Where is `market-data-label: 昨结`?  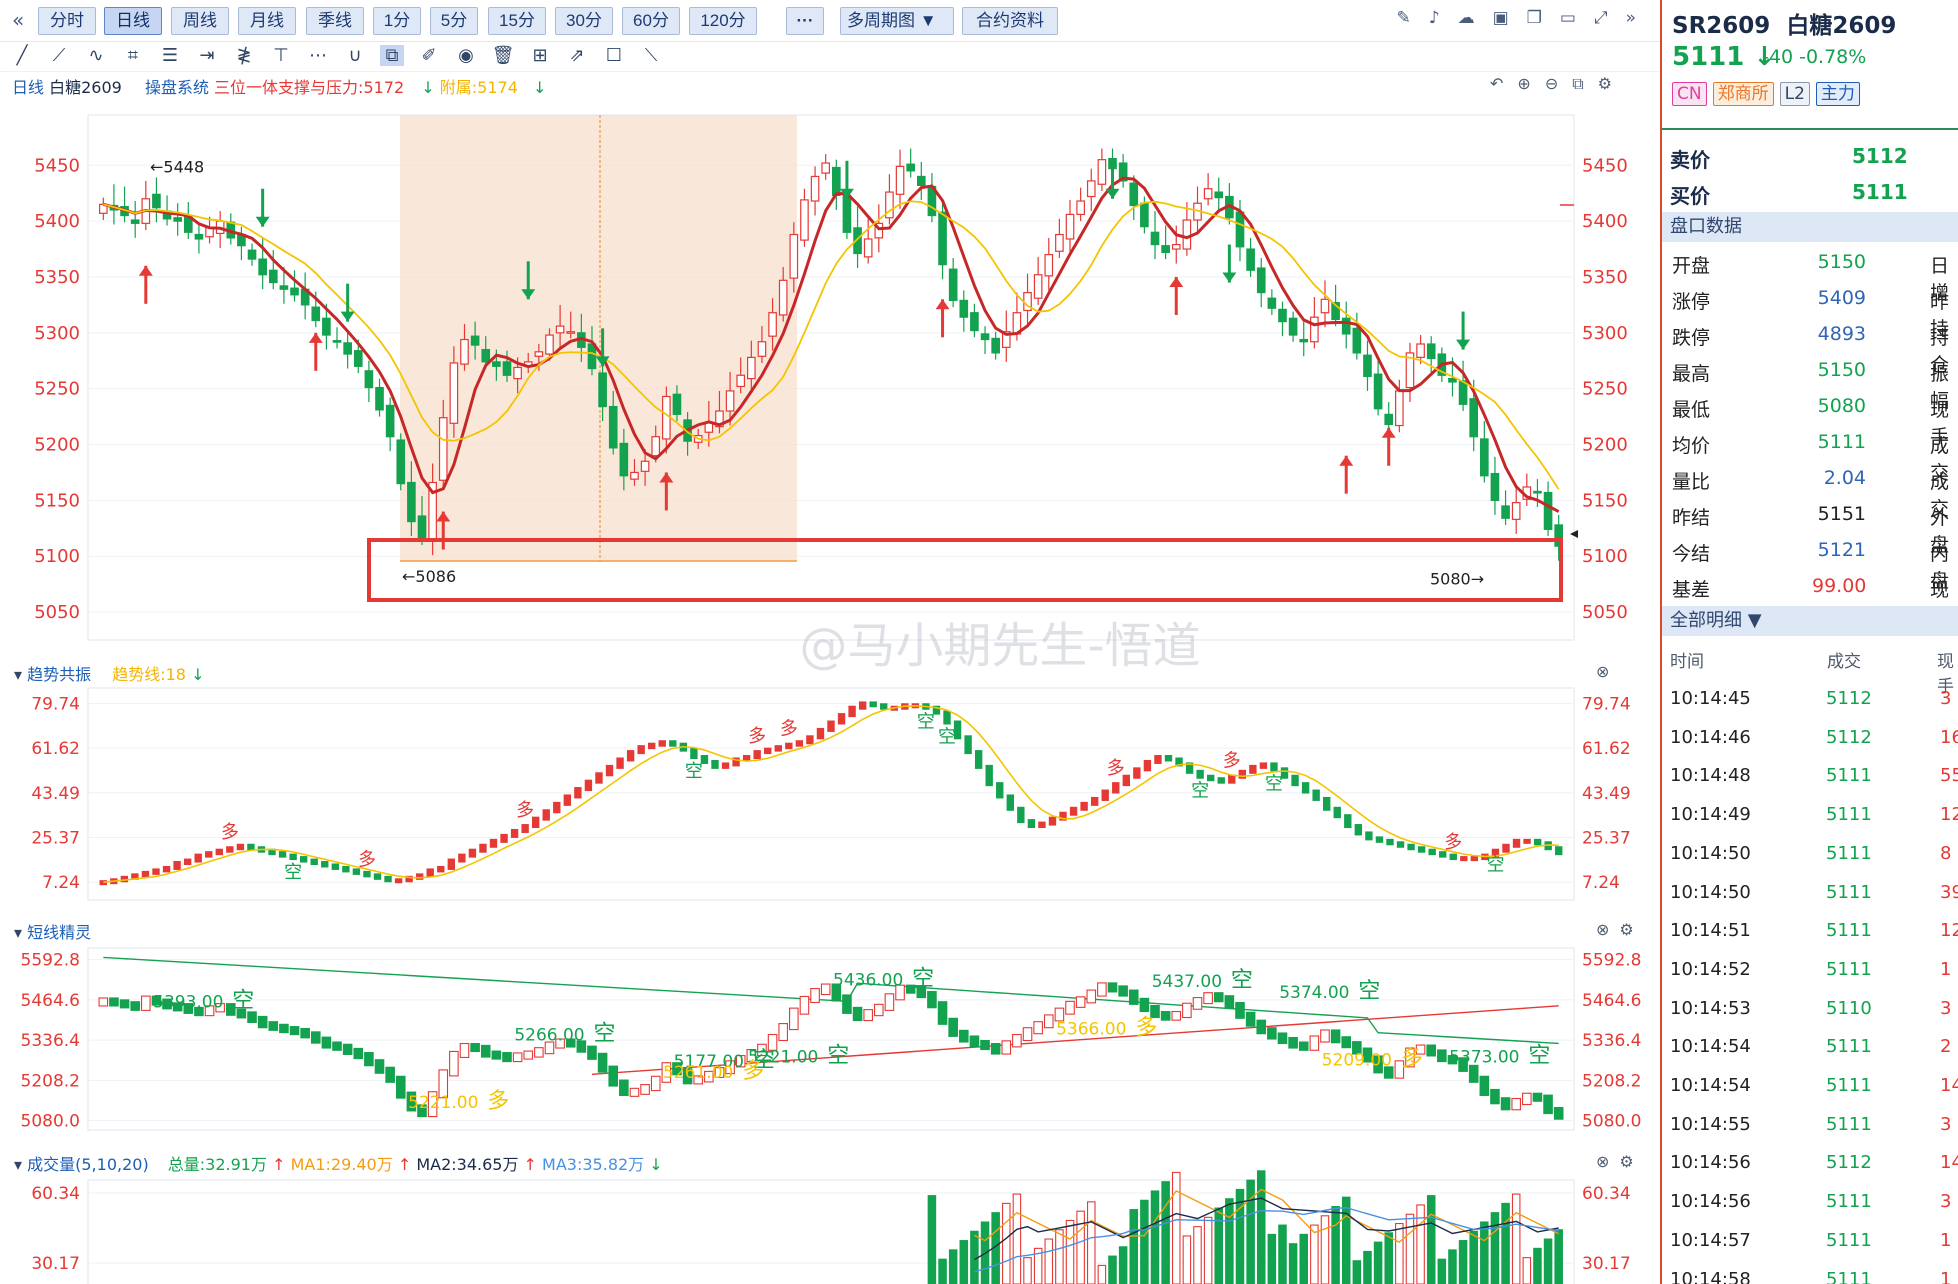
market-data-label: 昨结 is located at coordinates (1691, 518).